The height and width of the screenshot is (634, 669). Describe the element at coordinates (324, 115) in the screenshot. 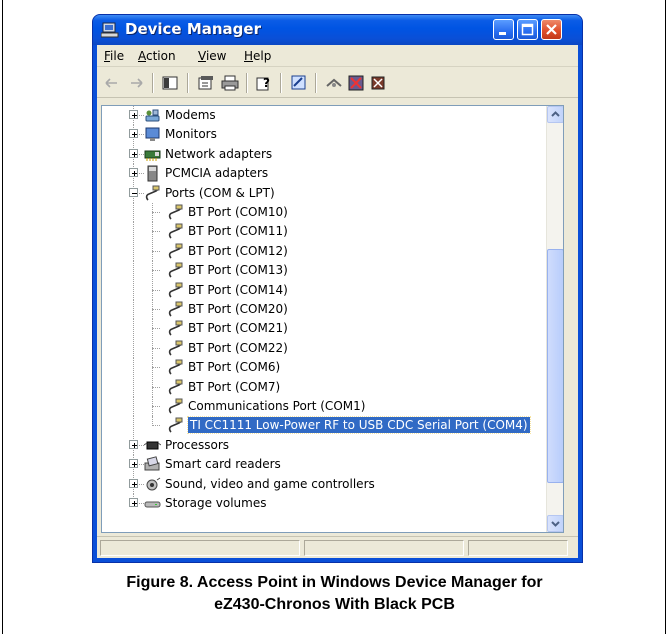

I see `tree-category: Modems` at that location.